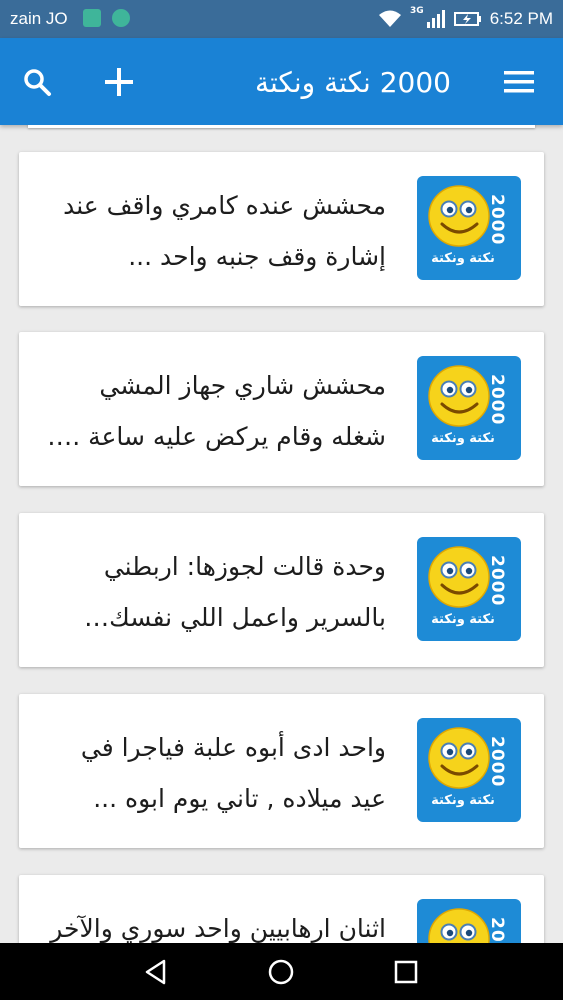 This screenshot has width=563, height=1000. I want to click on battery-charging-icon, so click(467, 19).